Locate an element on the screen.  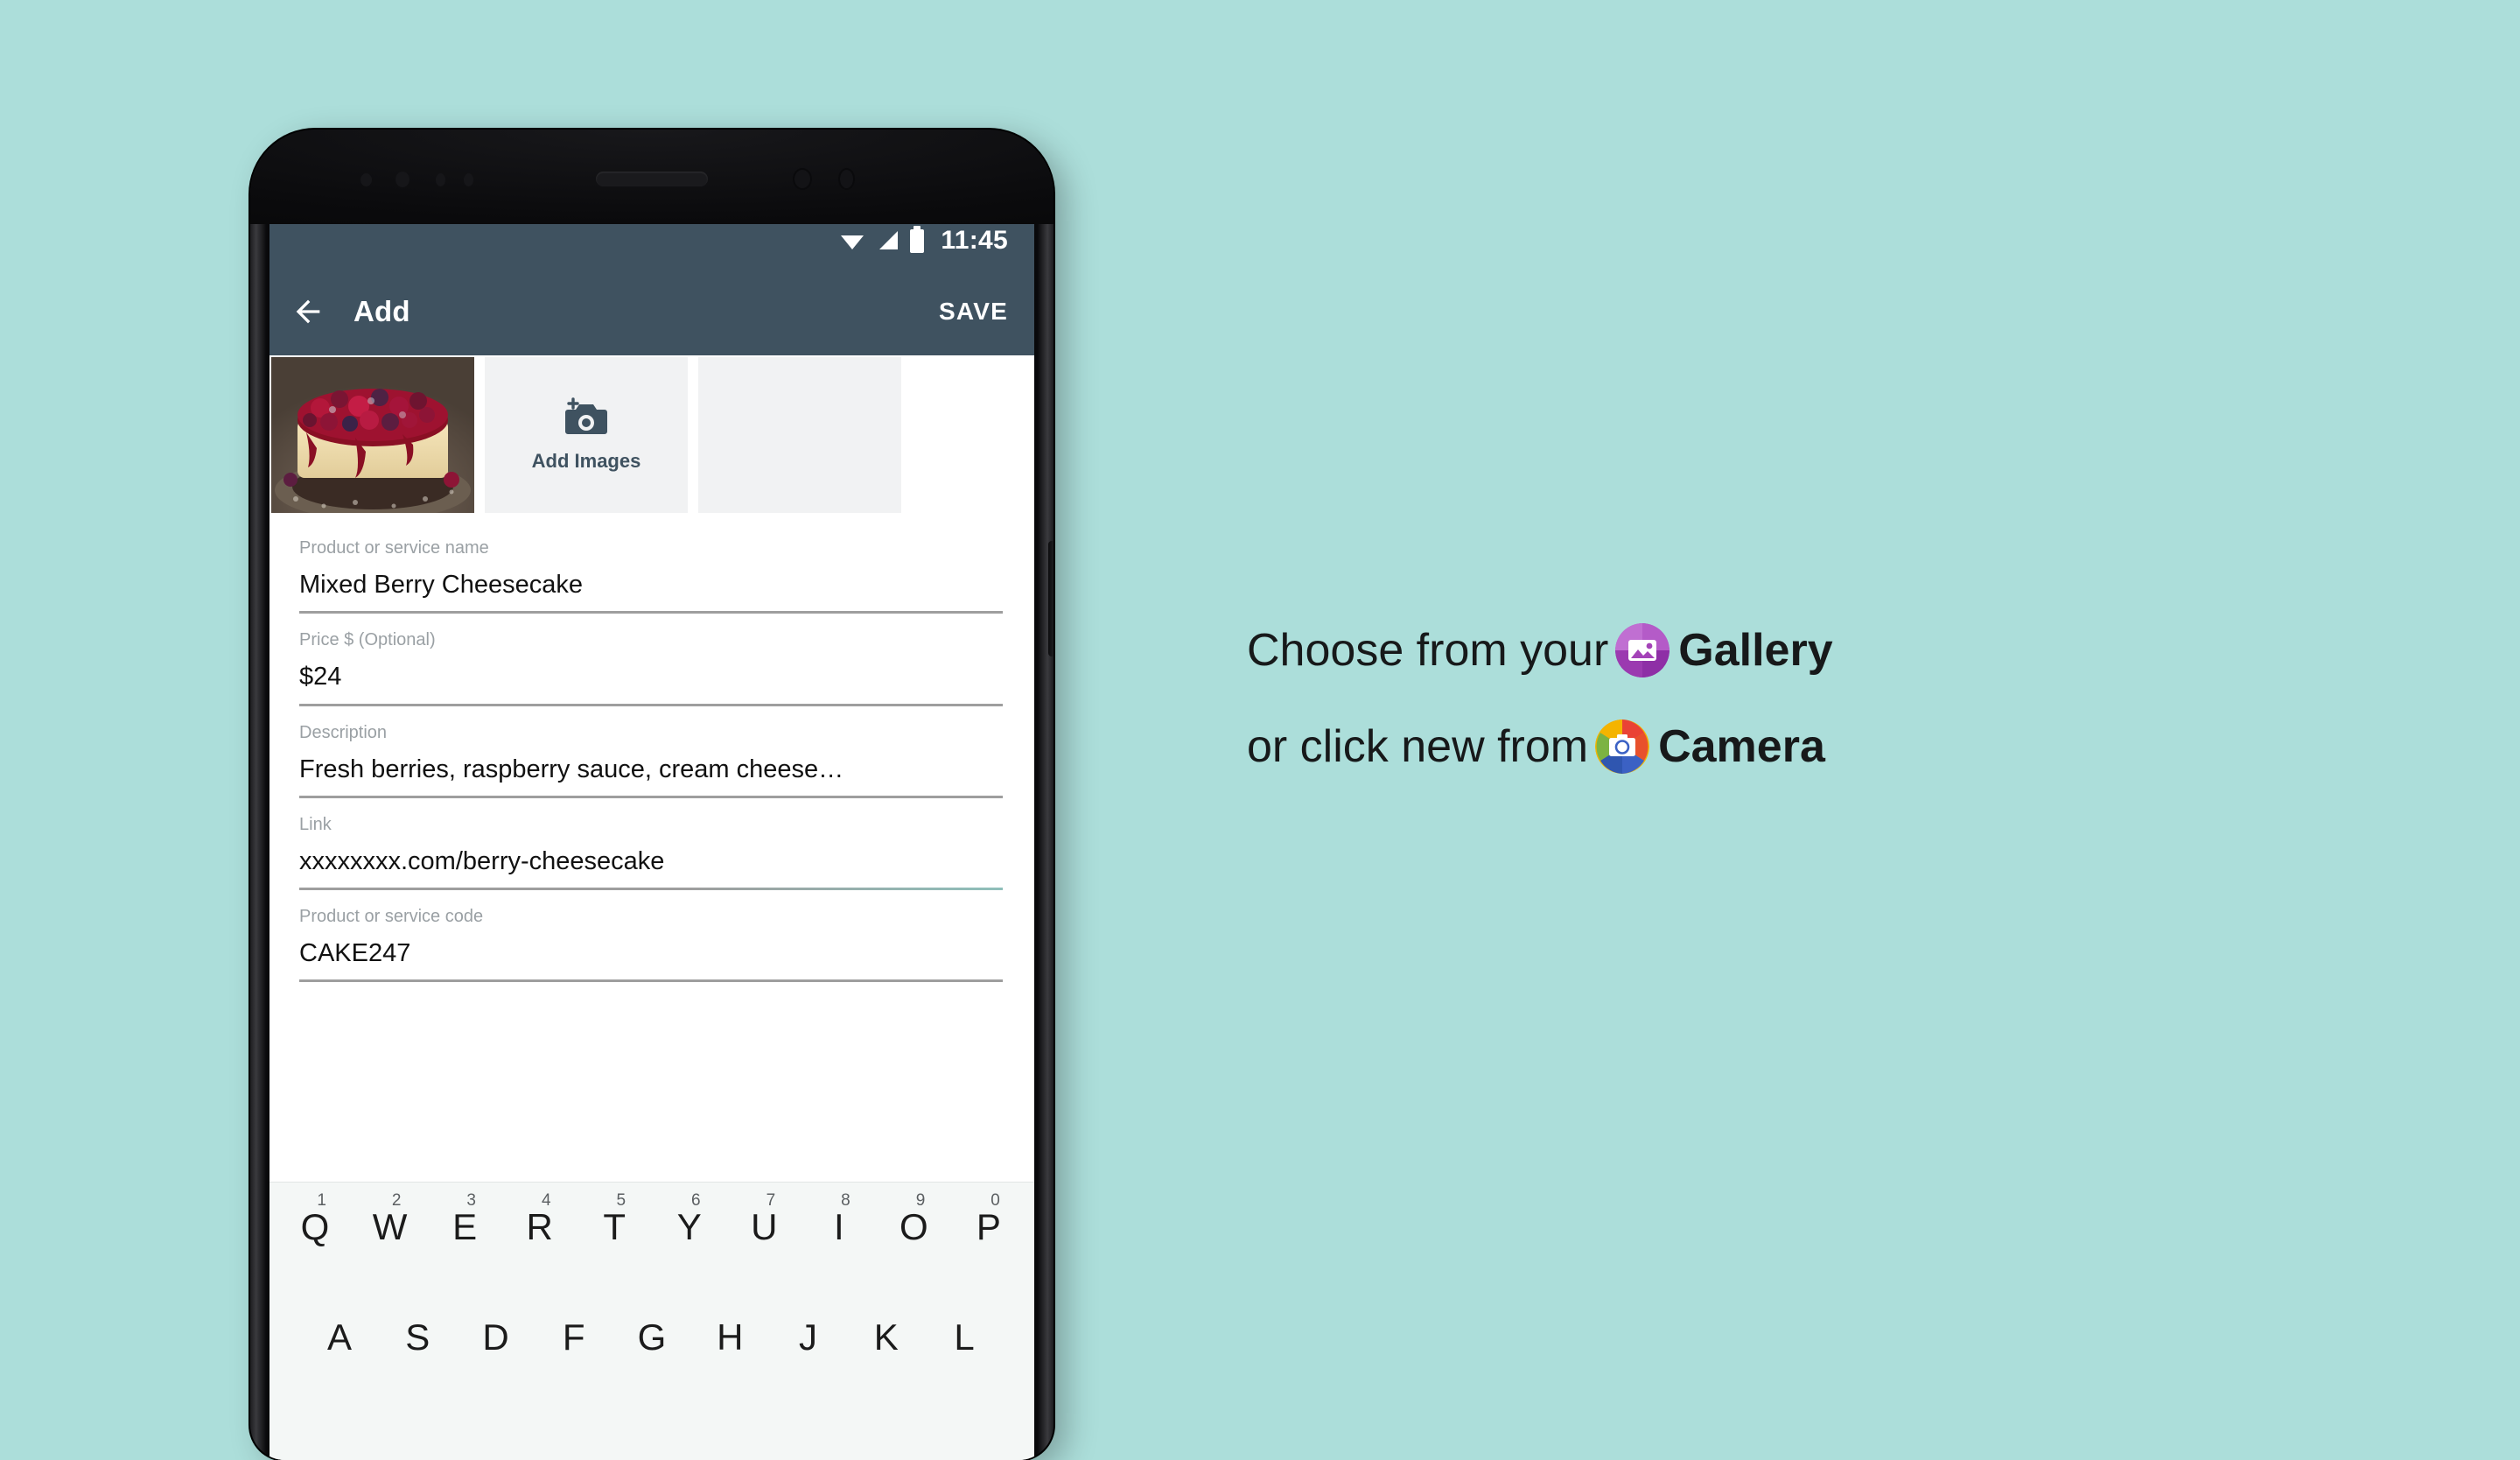
key-w: 2W is located at coordinates (390, 1219).